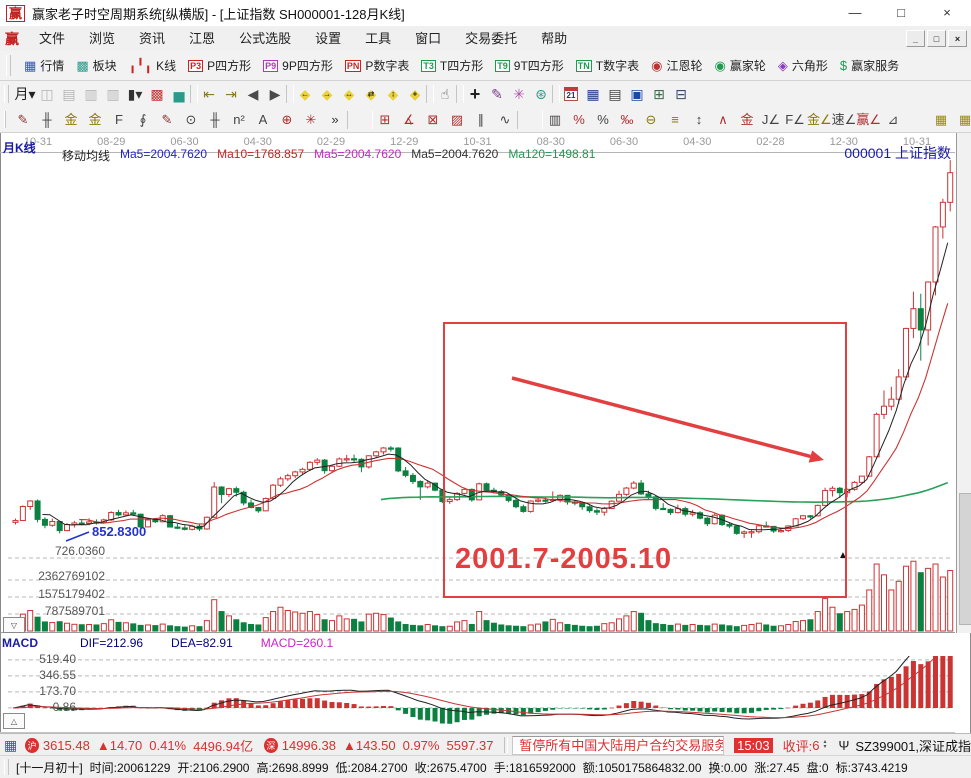 This screenshot has width=971, height=778. What do you see at coordinates (798, 745) in the screenshot?
I see `market-review-link: 收评:` at bounding box center [798, 745].